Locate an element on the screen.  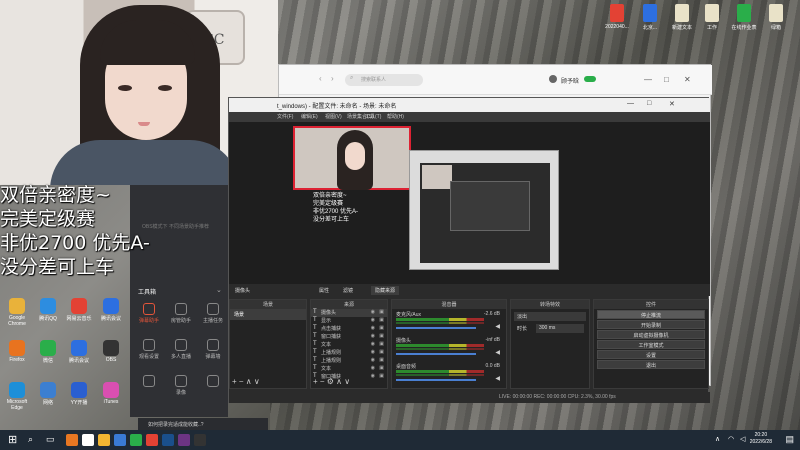
source-item: 点击捕获◉▣ is located at coordinates (349, 329).